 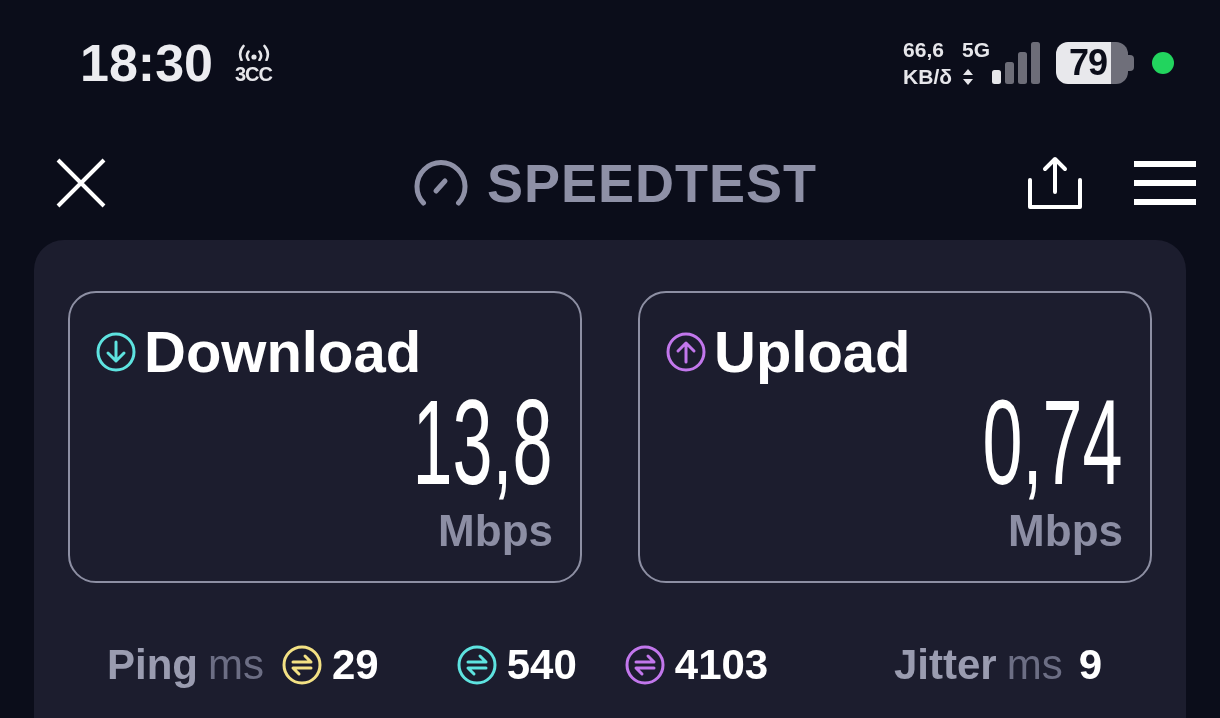 I want to click on result-value: 0,74, so click(x=1052, y=442).